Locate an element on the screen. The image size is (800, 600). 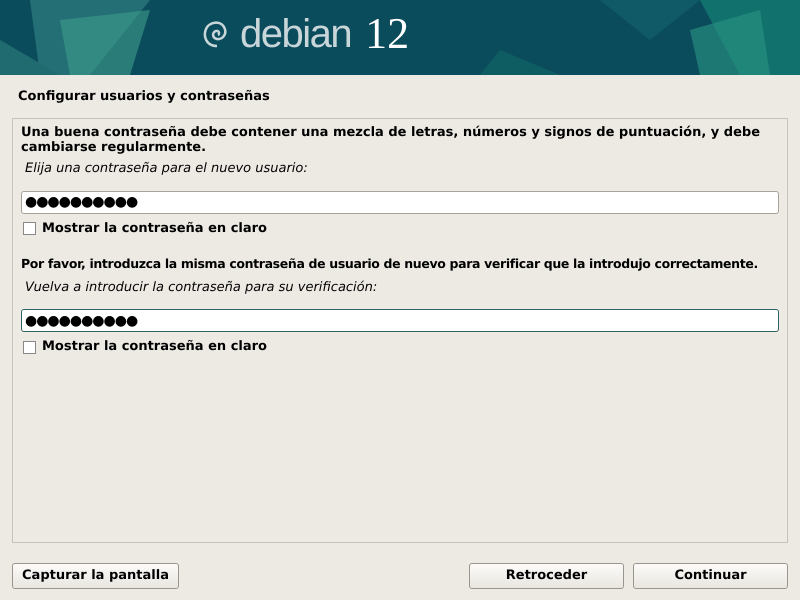
logo-text: debian is located at coordinates (296, 34).